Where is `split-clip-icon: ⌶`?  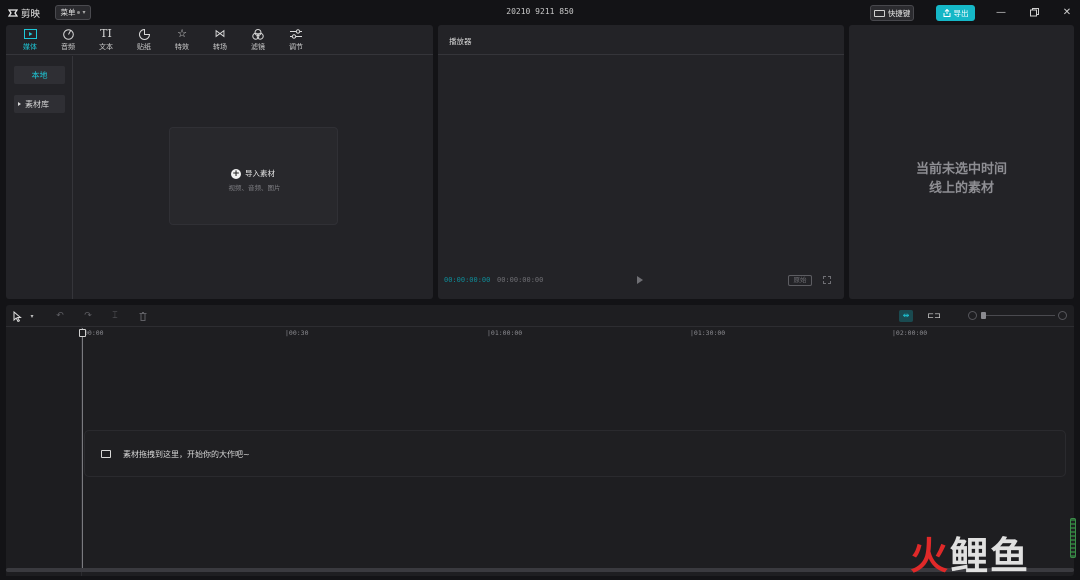
split-clip-icon: ⌶ is located at coordinates (115, 316).